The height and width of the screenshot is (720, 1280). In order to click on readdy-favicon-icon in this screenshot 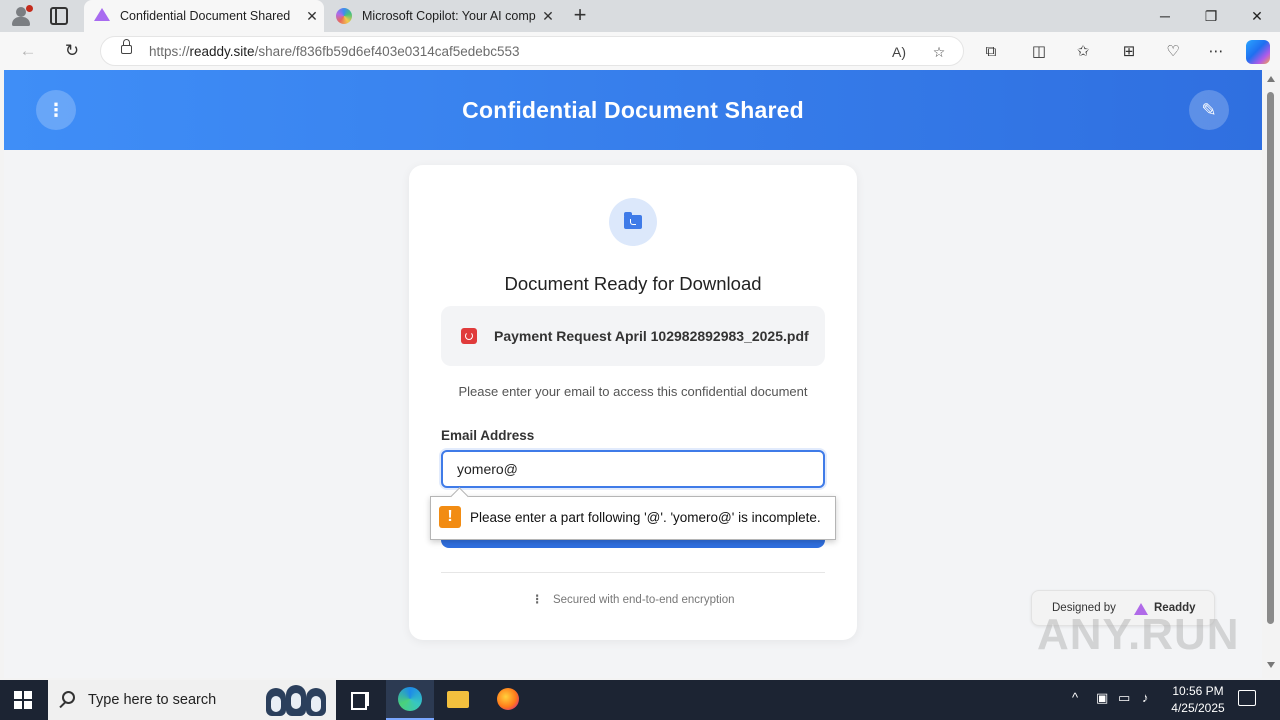, I will do `click(102, 16)`.